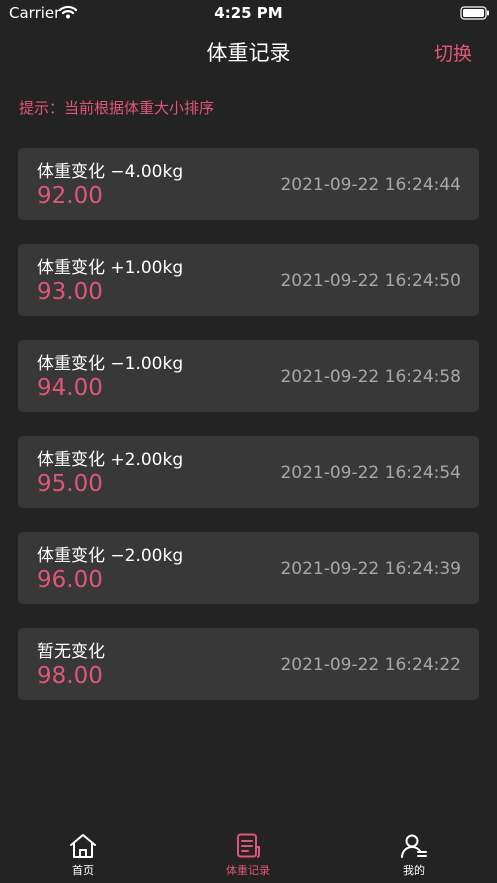 The image size is (497, 883). I want to click on record-weight: 95.00, so click(70, 484).